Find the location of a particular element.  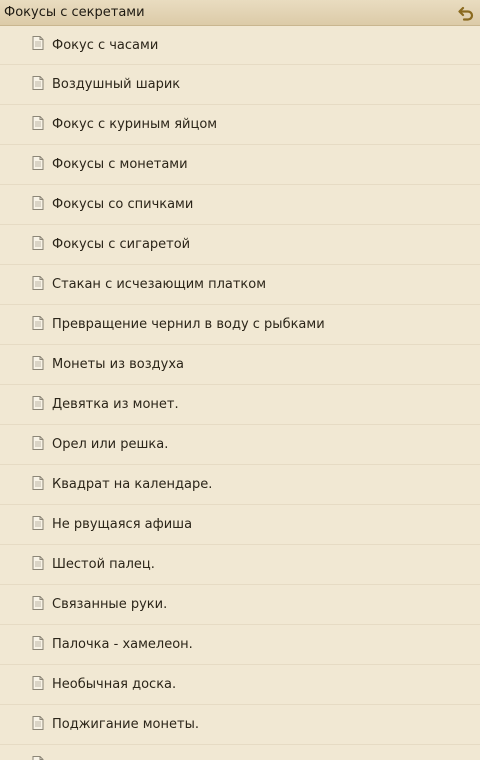

list-item: Связанные руки. is located at coordinates (240, 605).